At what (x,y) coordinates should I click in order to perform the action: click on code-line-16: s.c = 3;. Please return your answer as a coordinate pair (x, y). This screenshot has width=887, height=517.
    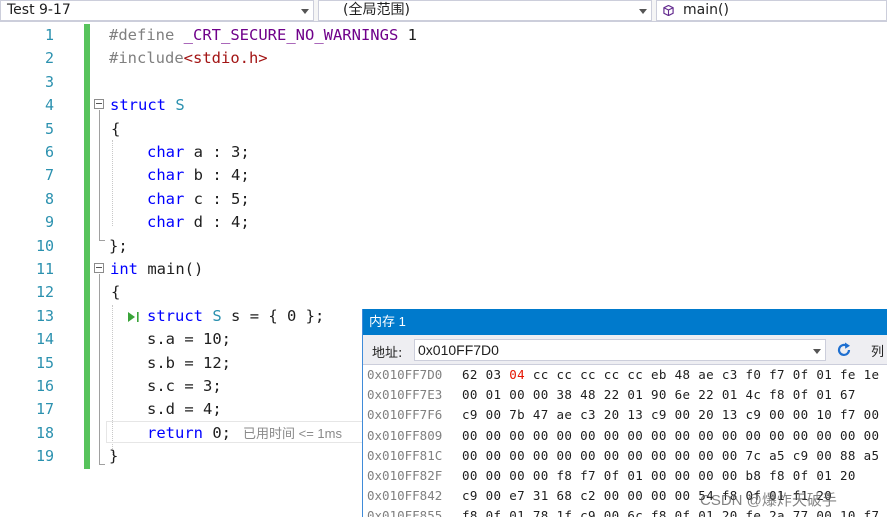
    Looking at the image, I should click on (184, 386).